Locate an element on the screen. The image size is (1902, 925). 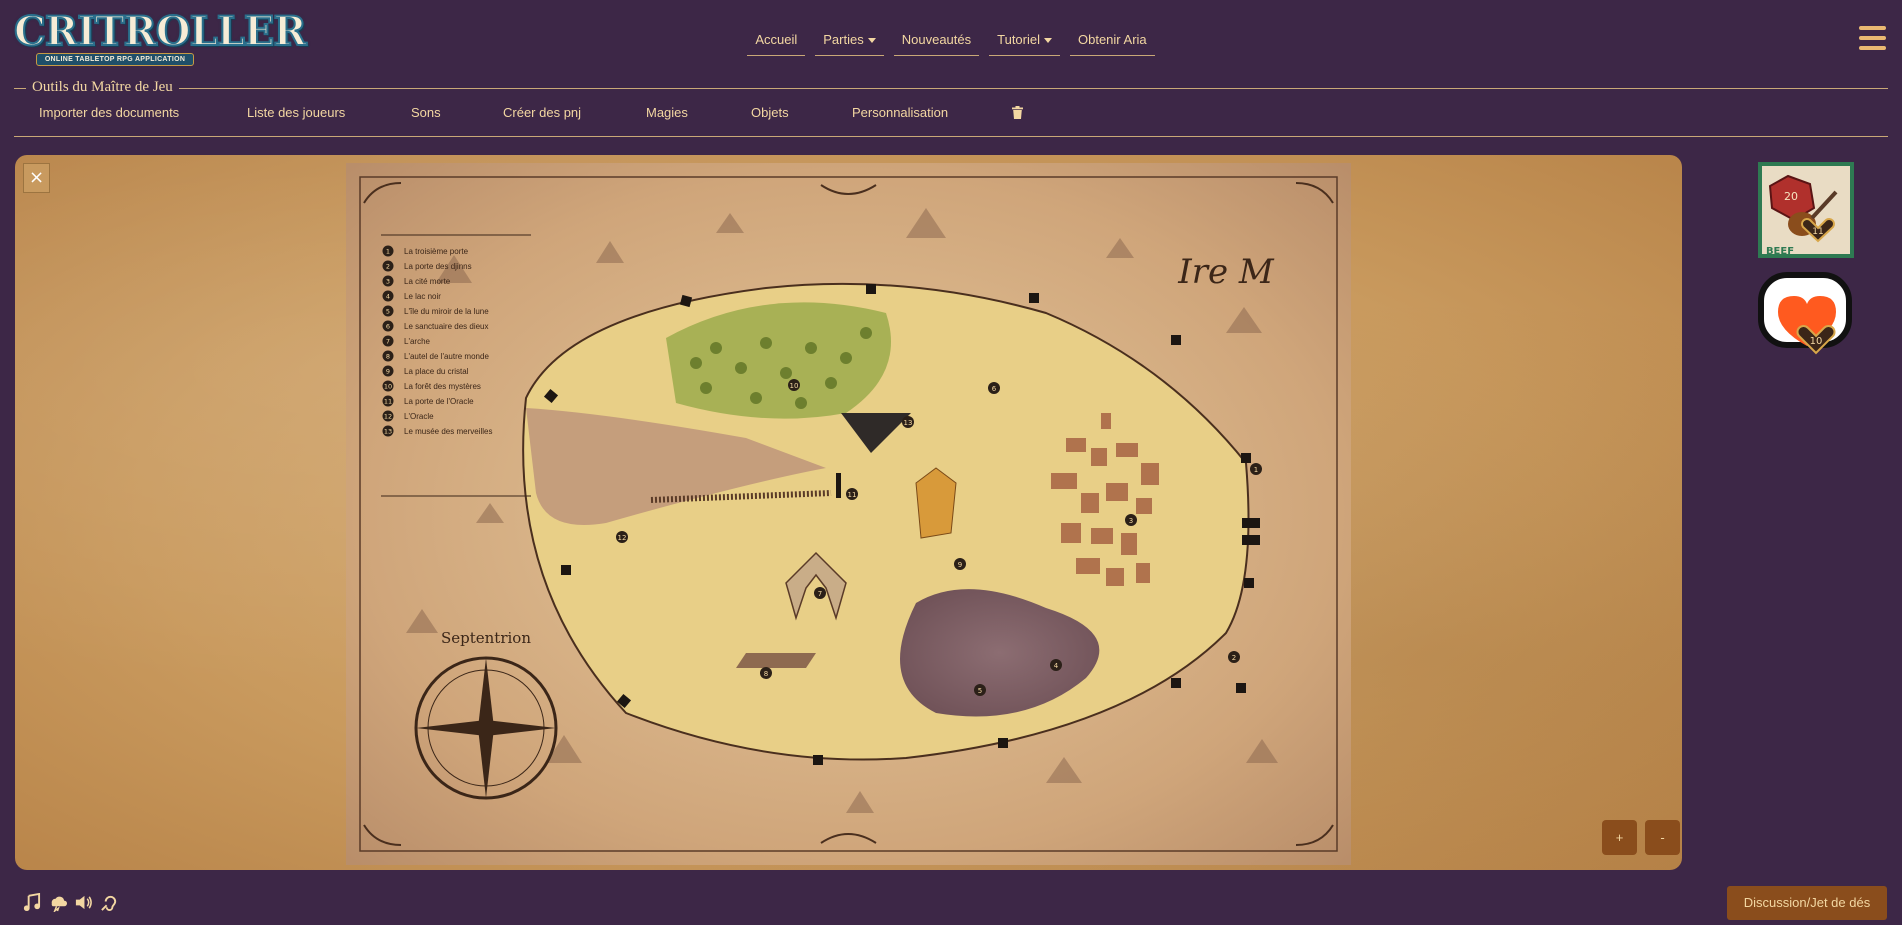
legend-label: L'île du miroir de la lune is located at coordinates (446, 311).